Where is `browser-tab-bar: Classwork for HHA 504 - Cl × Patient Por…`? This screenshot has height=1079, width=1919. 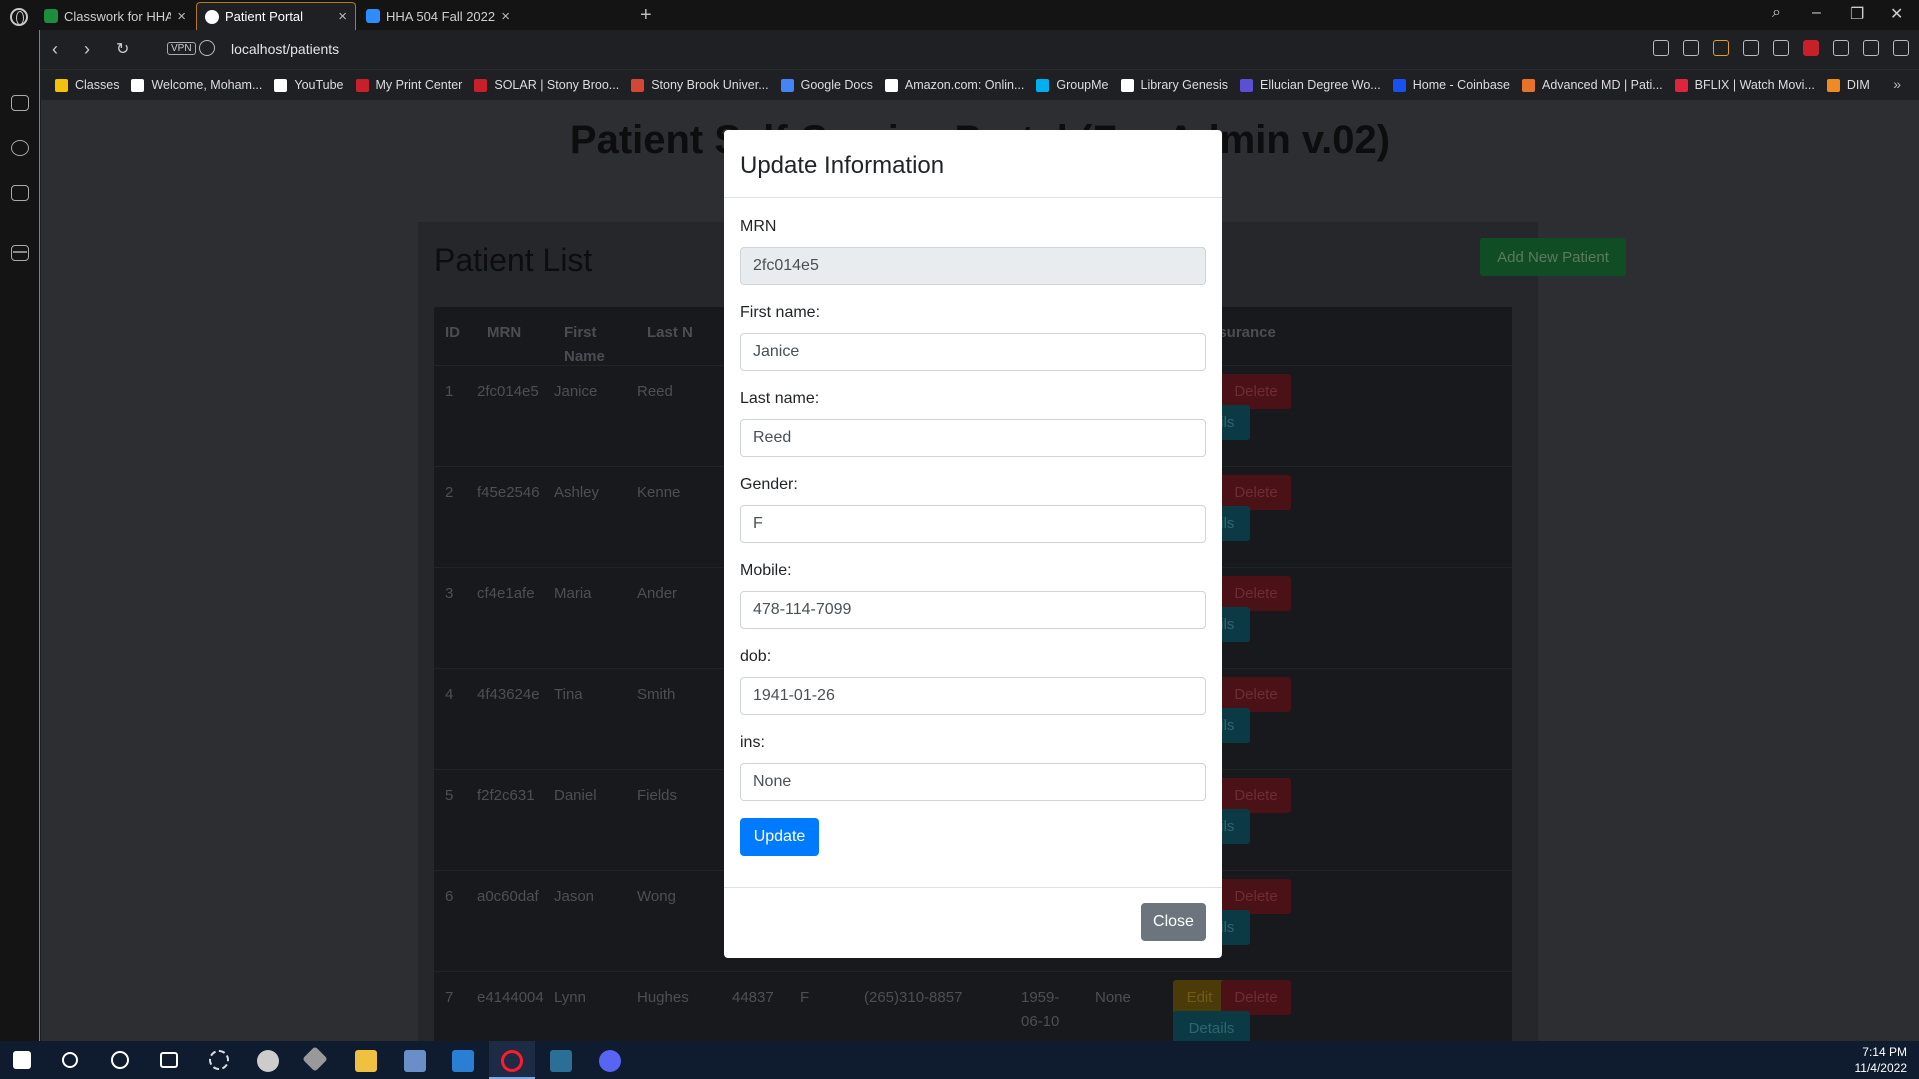 browser-tab-bar: Classwork for HHA 504 - Cl × Patient Por… is located at coordinates (959, 15).